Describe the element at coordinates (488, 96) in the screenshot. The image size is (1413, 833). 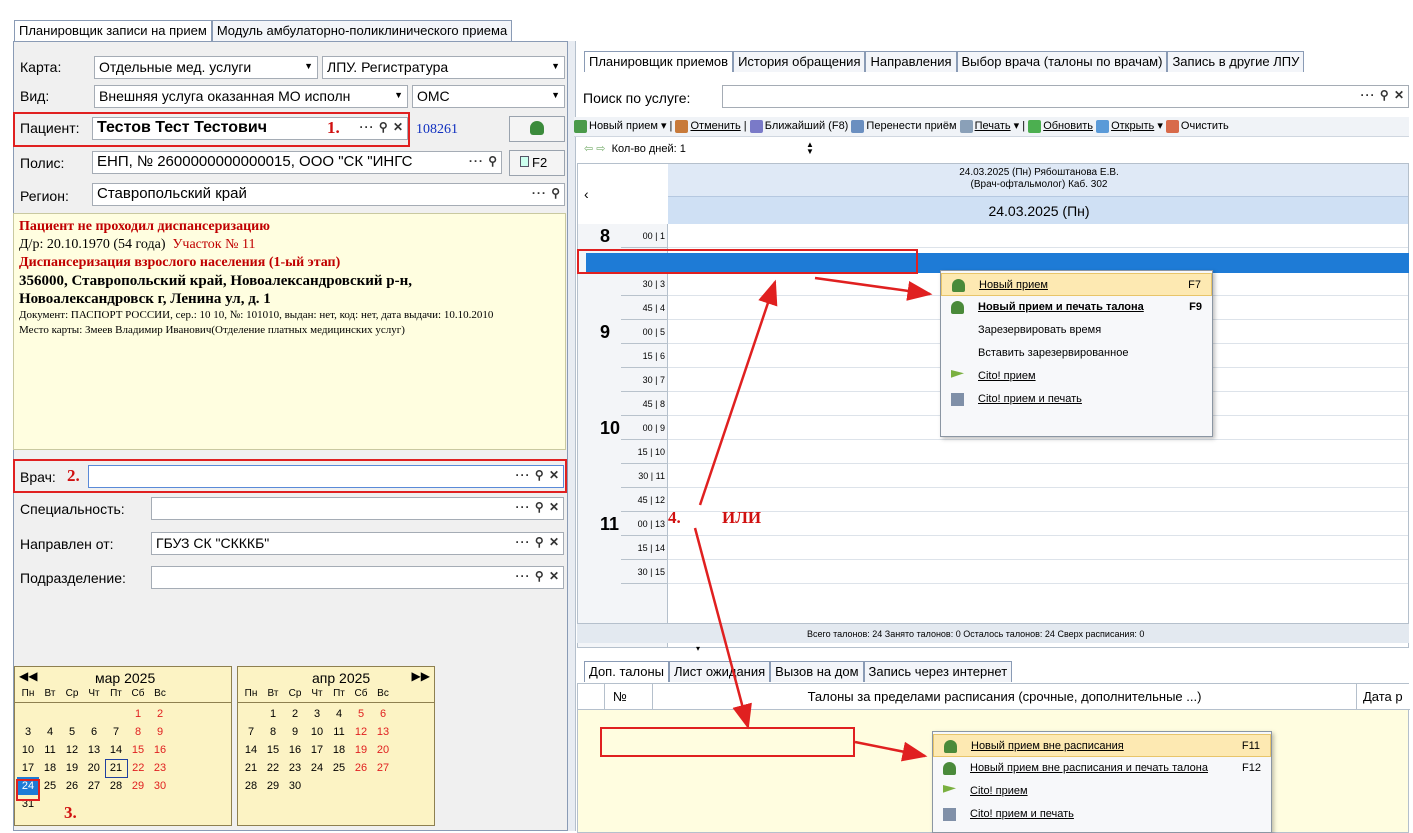
I see `oms-select: ОМС ▼` at that location.